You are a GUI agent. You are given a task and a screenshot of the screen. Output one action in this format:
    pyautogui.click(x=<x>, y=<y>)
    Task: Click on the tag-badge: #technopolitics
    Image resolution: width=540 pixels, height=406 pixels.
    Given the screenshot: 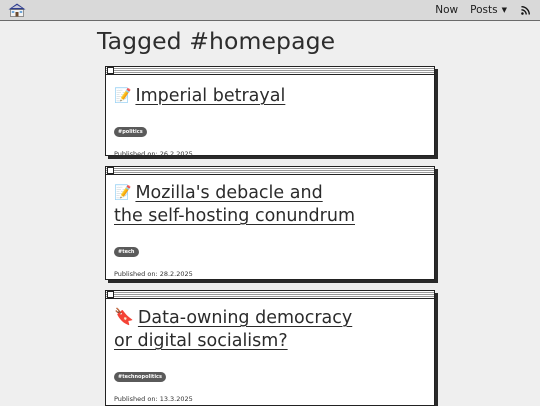 What is the action you would take?
    pyautogui.click(x=140, y=377)
    